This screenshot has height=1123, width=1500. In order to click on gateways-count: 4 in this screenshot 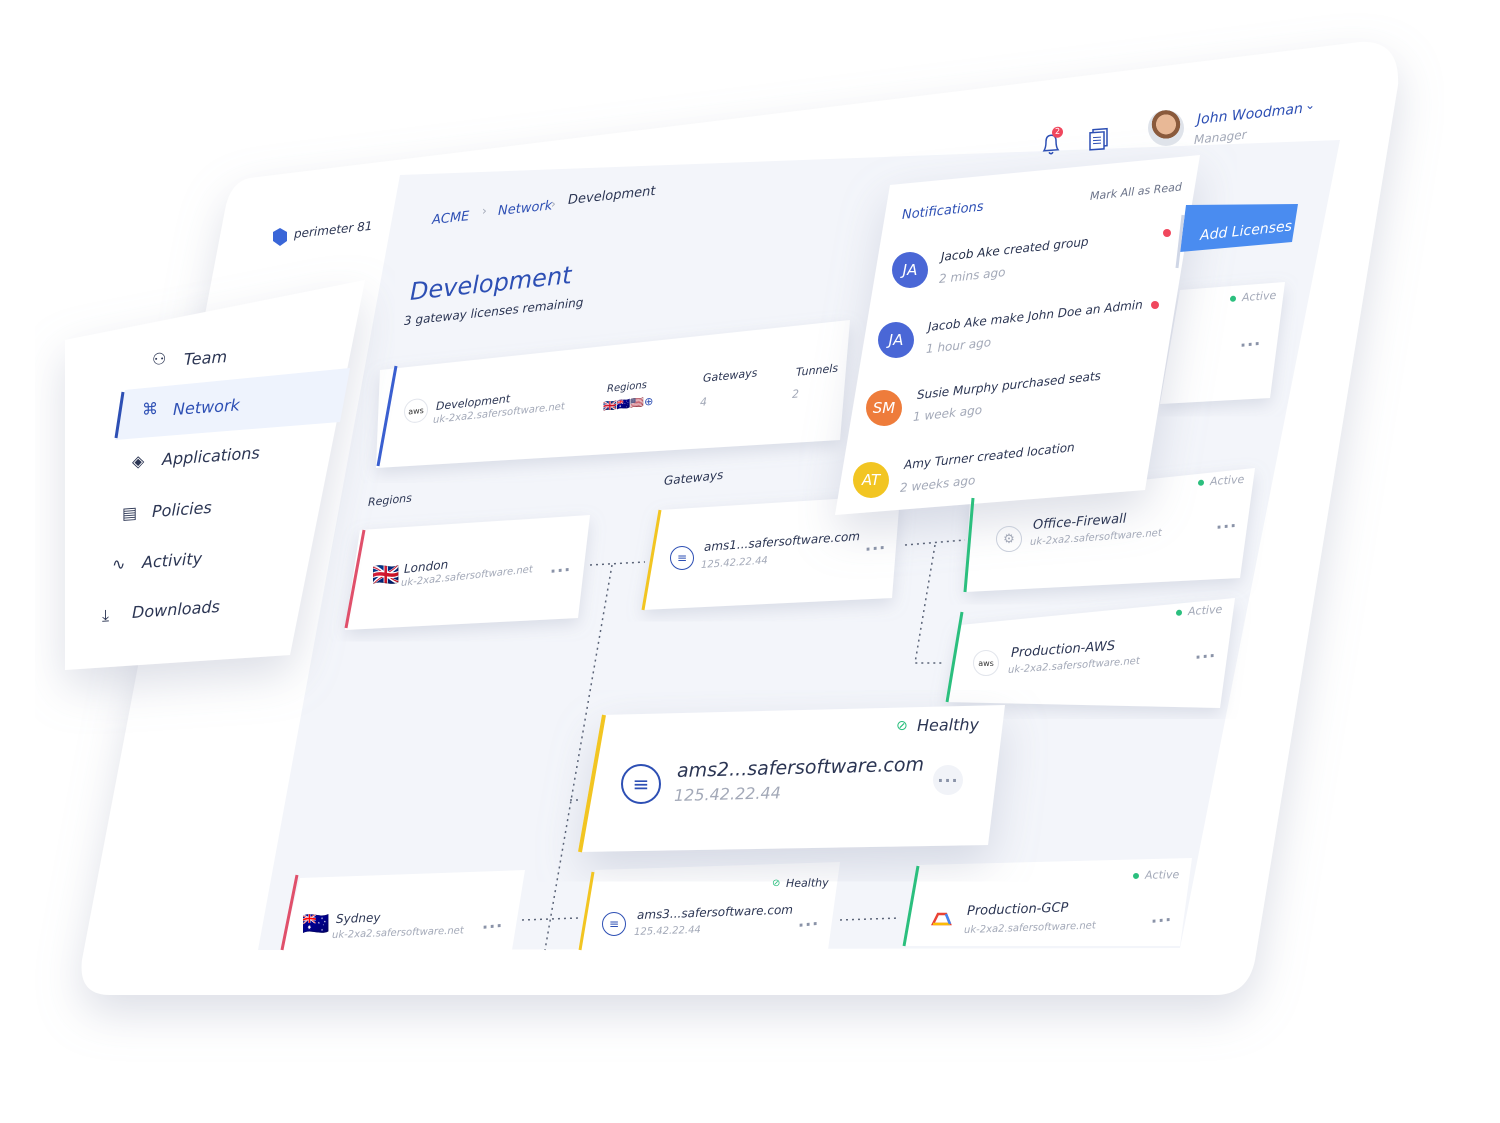, I will do `click(703, 402)`.